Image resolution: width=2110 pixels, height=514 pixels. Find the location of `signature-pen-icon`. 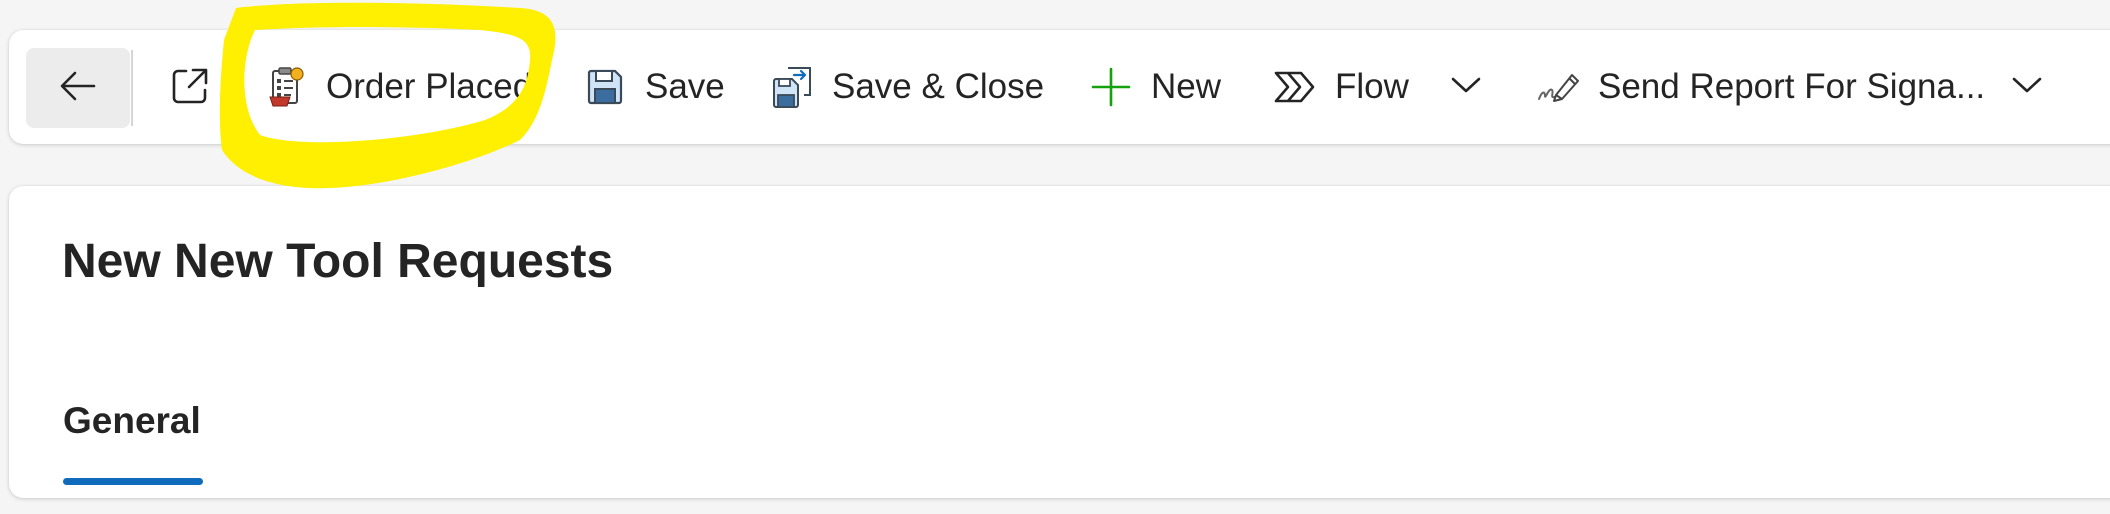

signature-pen-icon is located at coordinates (1558, 87).